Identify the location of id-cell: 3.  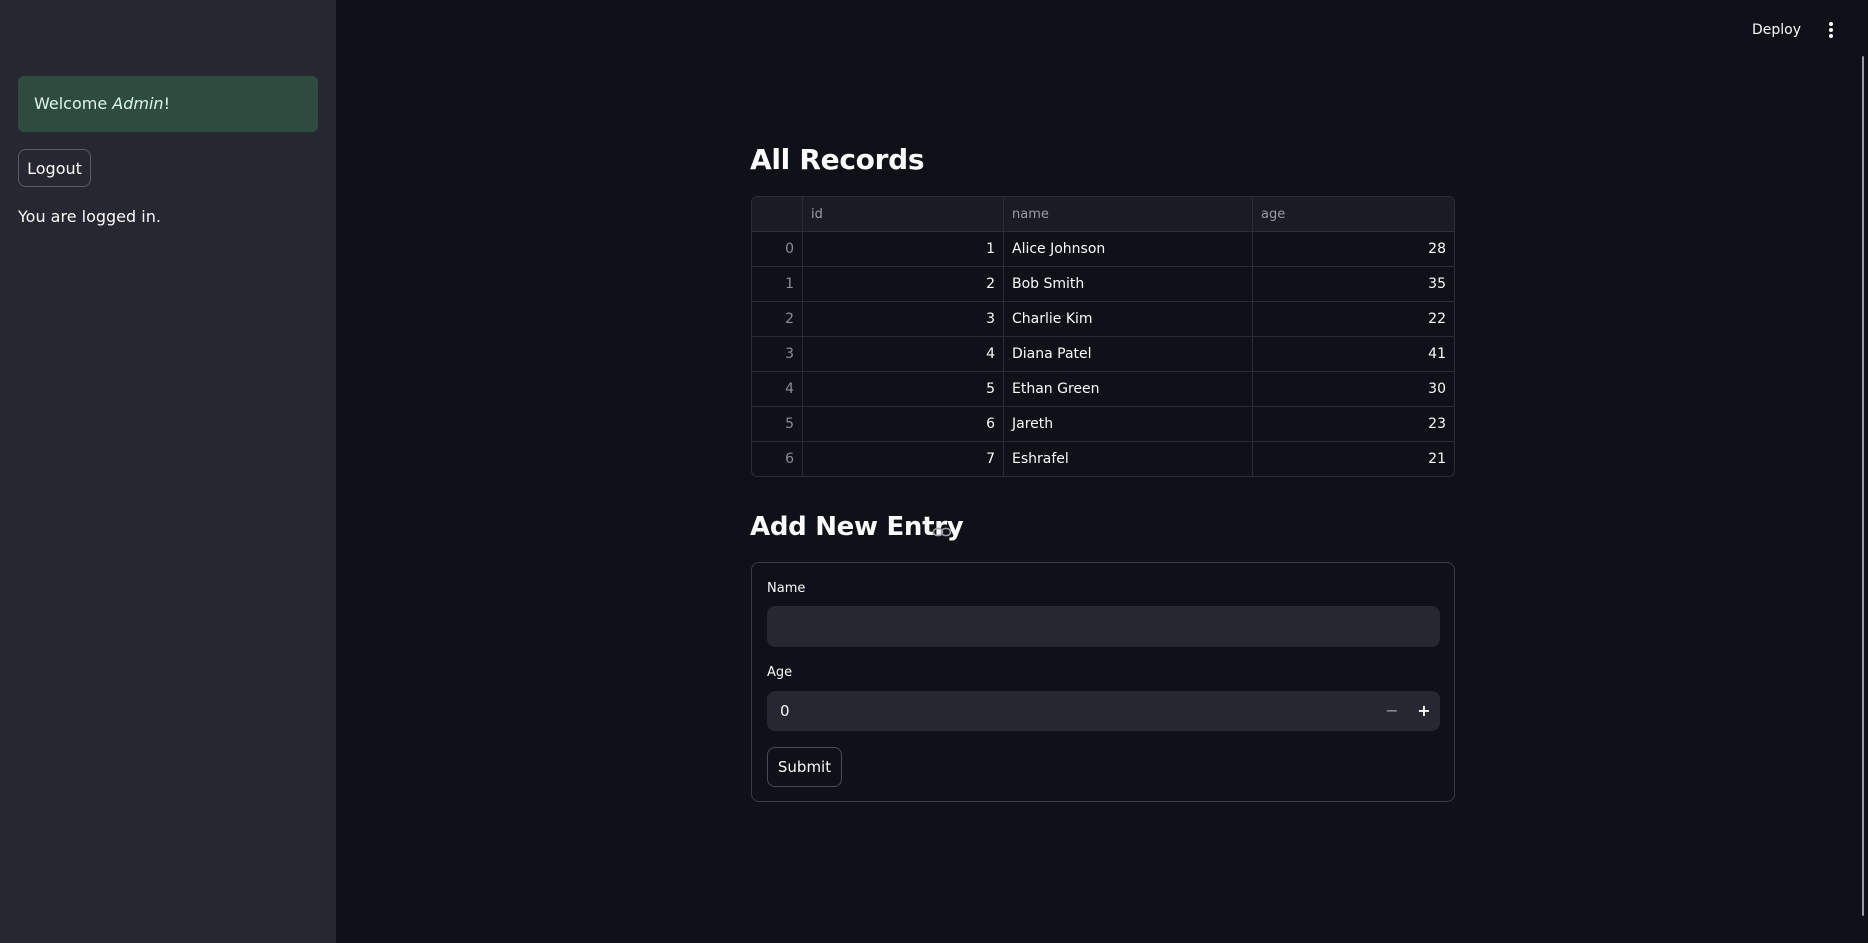
(903, 319).